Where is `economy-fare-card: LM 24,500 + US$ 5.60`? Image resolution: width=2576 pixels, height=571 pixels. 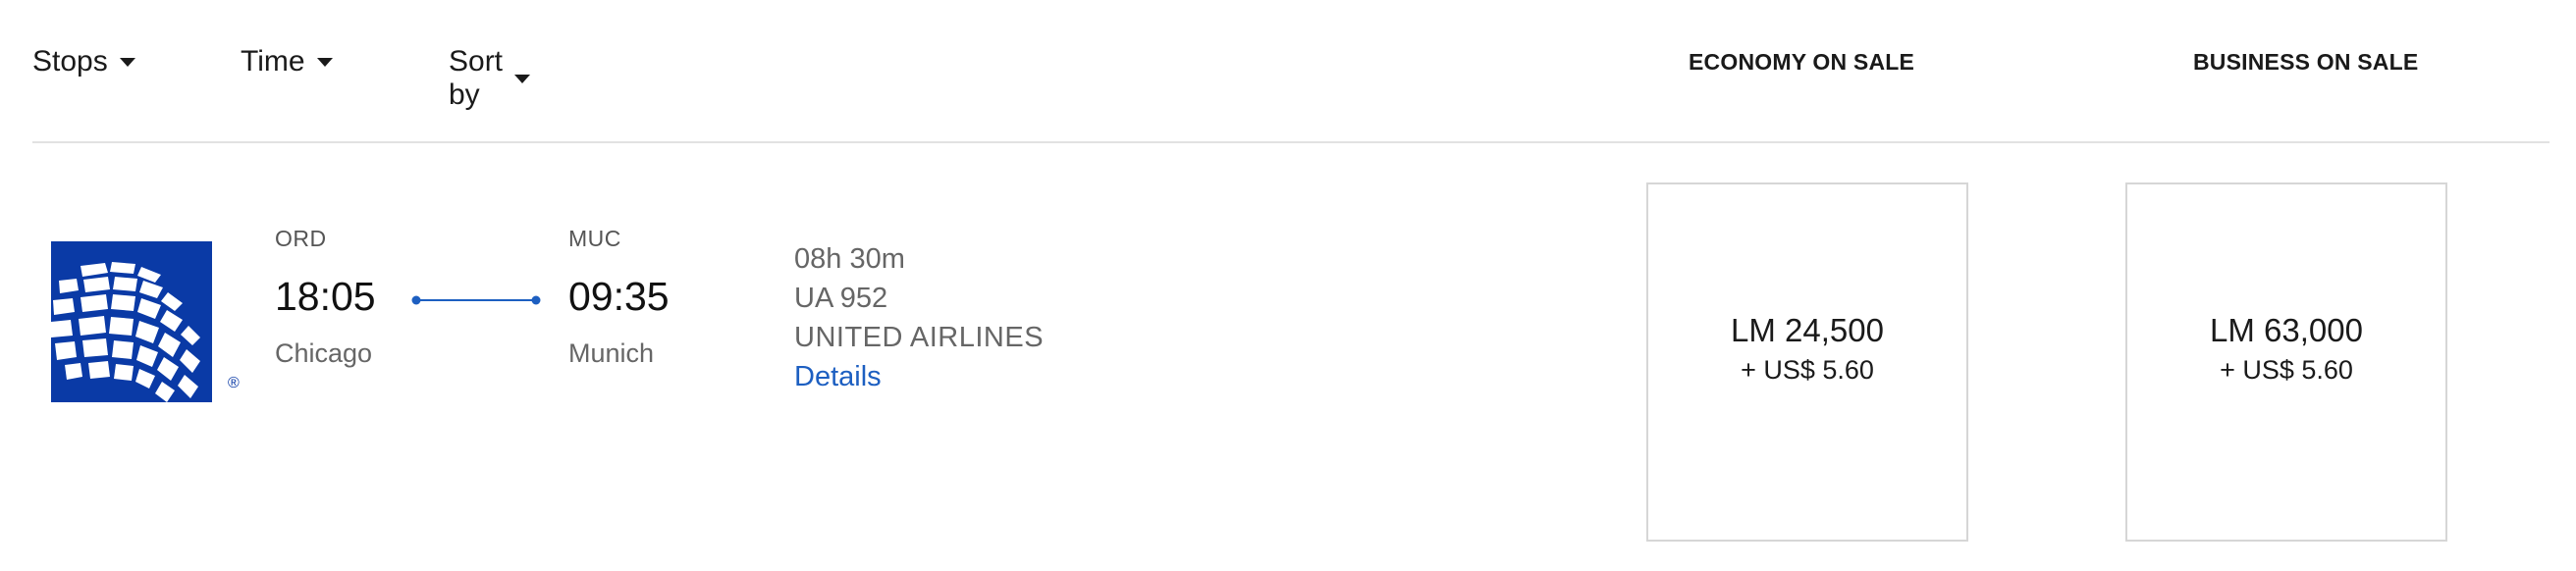 economy-fare-card: LM 24,500 + US$ 5.60 is located at coordinates (1807, 362).